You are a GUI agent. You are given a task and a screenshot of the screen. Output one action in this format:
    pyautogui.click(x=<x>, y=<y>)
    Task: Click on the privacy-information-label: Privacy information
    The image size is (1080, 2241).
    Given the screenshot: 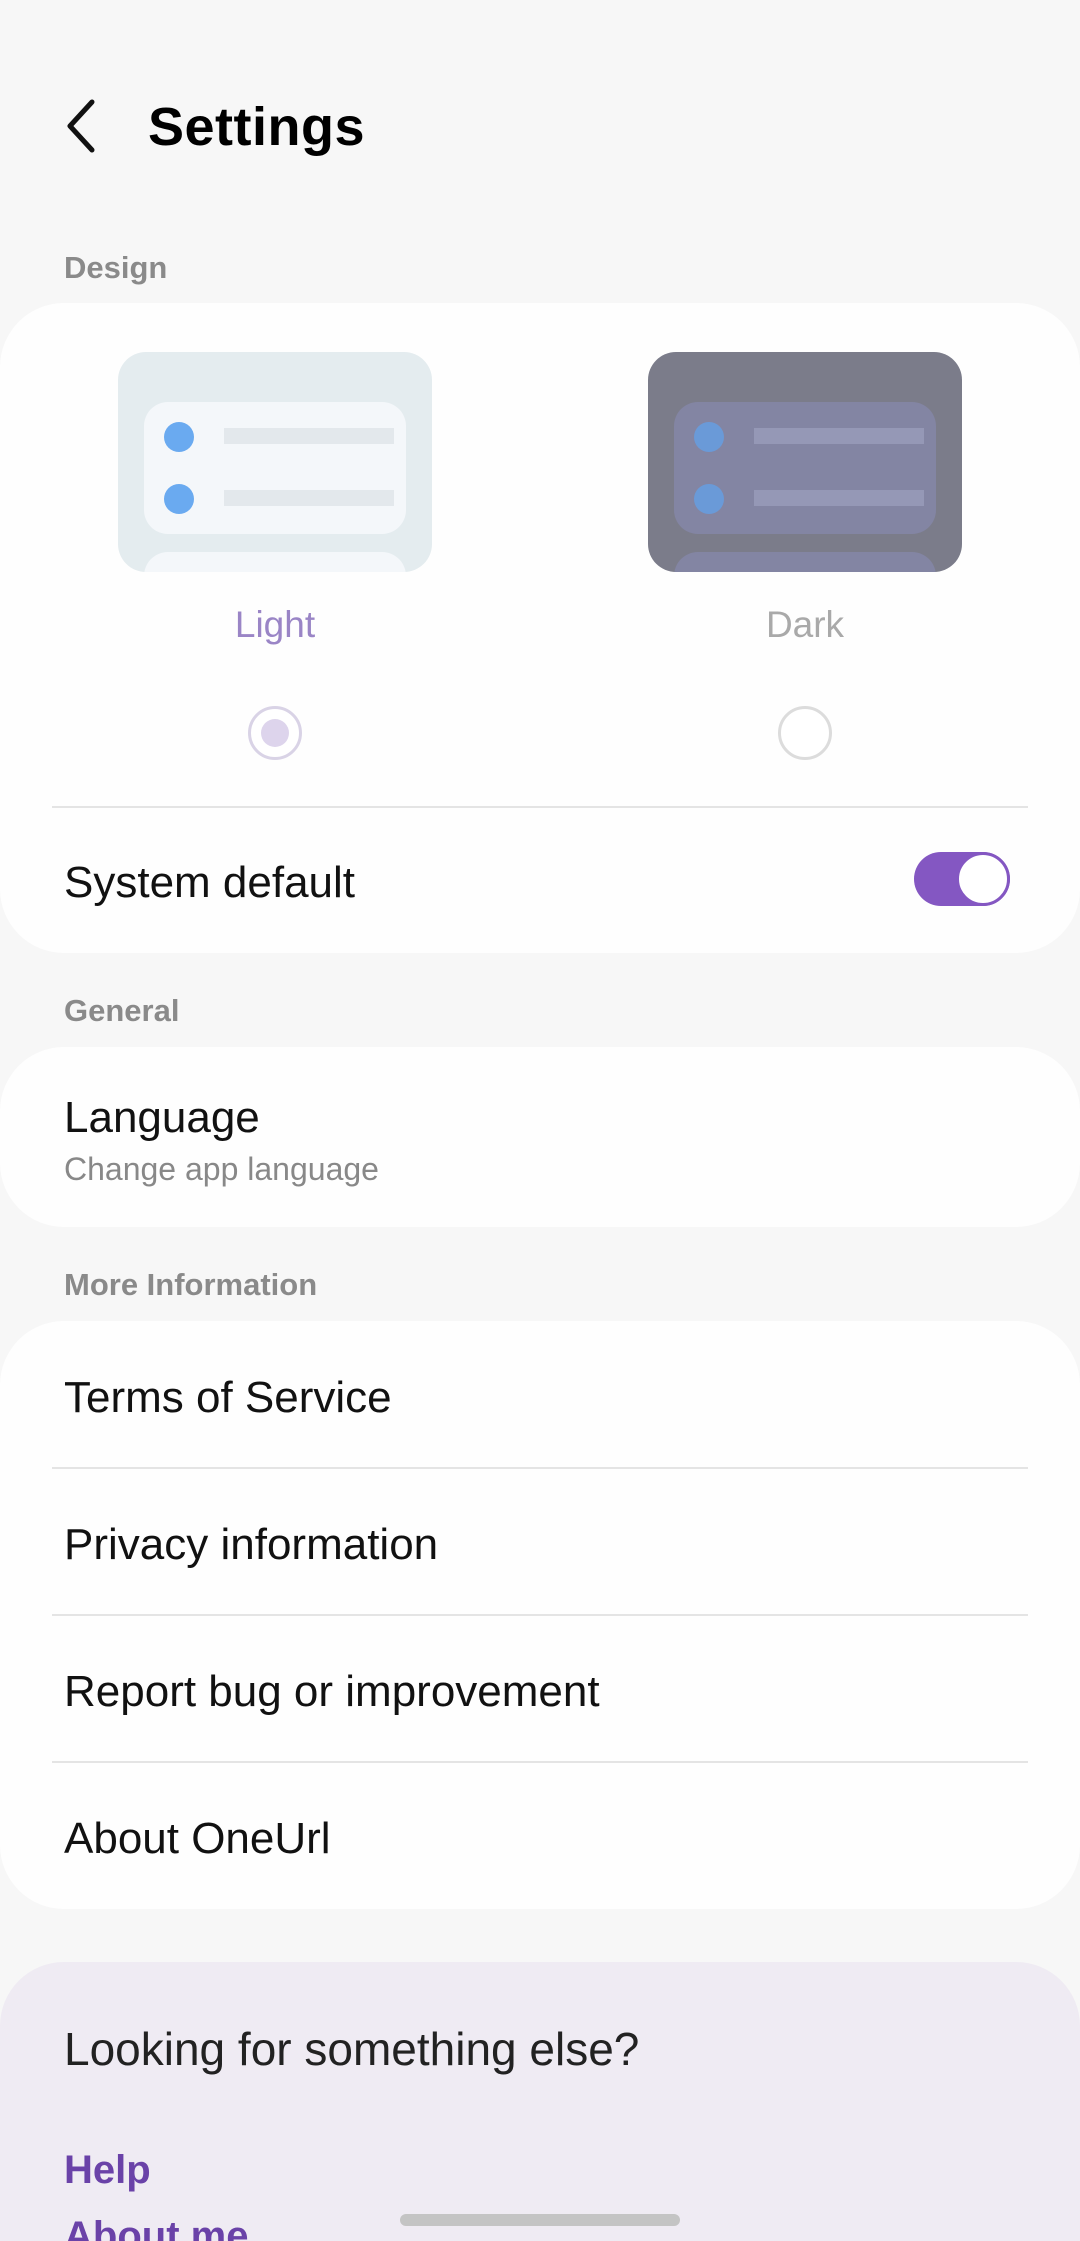 What is the action you would take?
    pyautogui.click(x=251, y=1544)
    